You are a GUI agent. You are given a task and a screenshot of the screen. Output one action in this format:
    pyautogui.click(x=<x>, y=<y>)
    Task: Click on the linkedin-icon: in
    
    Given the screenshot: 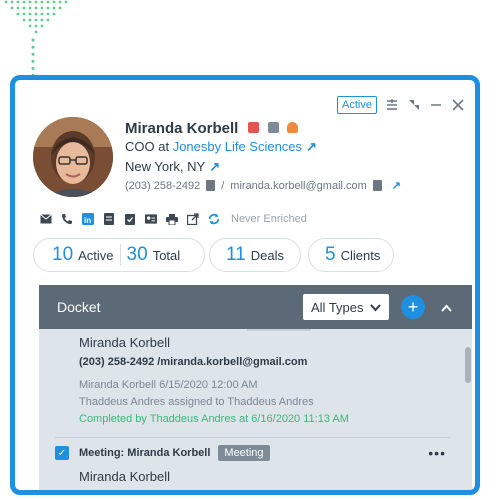 What is the action you would take?
    pyautogui.click(x=88, y=219)
    